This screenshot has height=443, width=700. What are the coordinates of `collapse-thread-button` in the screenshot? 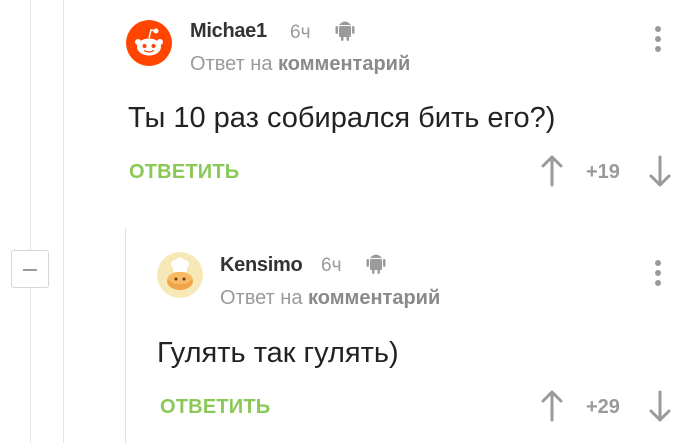 It's located at (30, 269).